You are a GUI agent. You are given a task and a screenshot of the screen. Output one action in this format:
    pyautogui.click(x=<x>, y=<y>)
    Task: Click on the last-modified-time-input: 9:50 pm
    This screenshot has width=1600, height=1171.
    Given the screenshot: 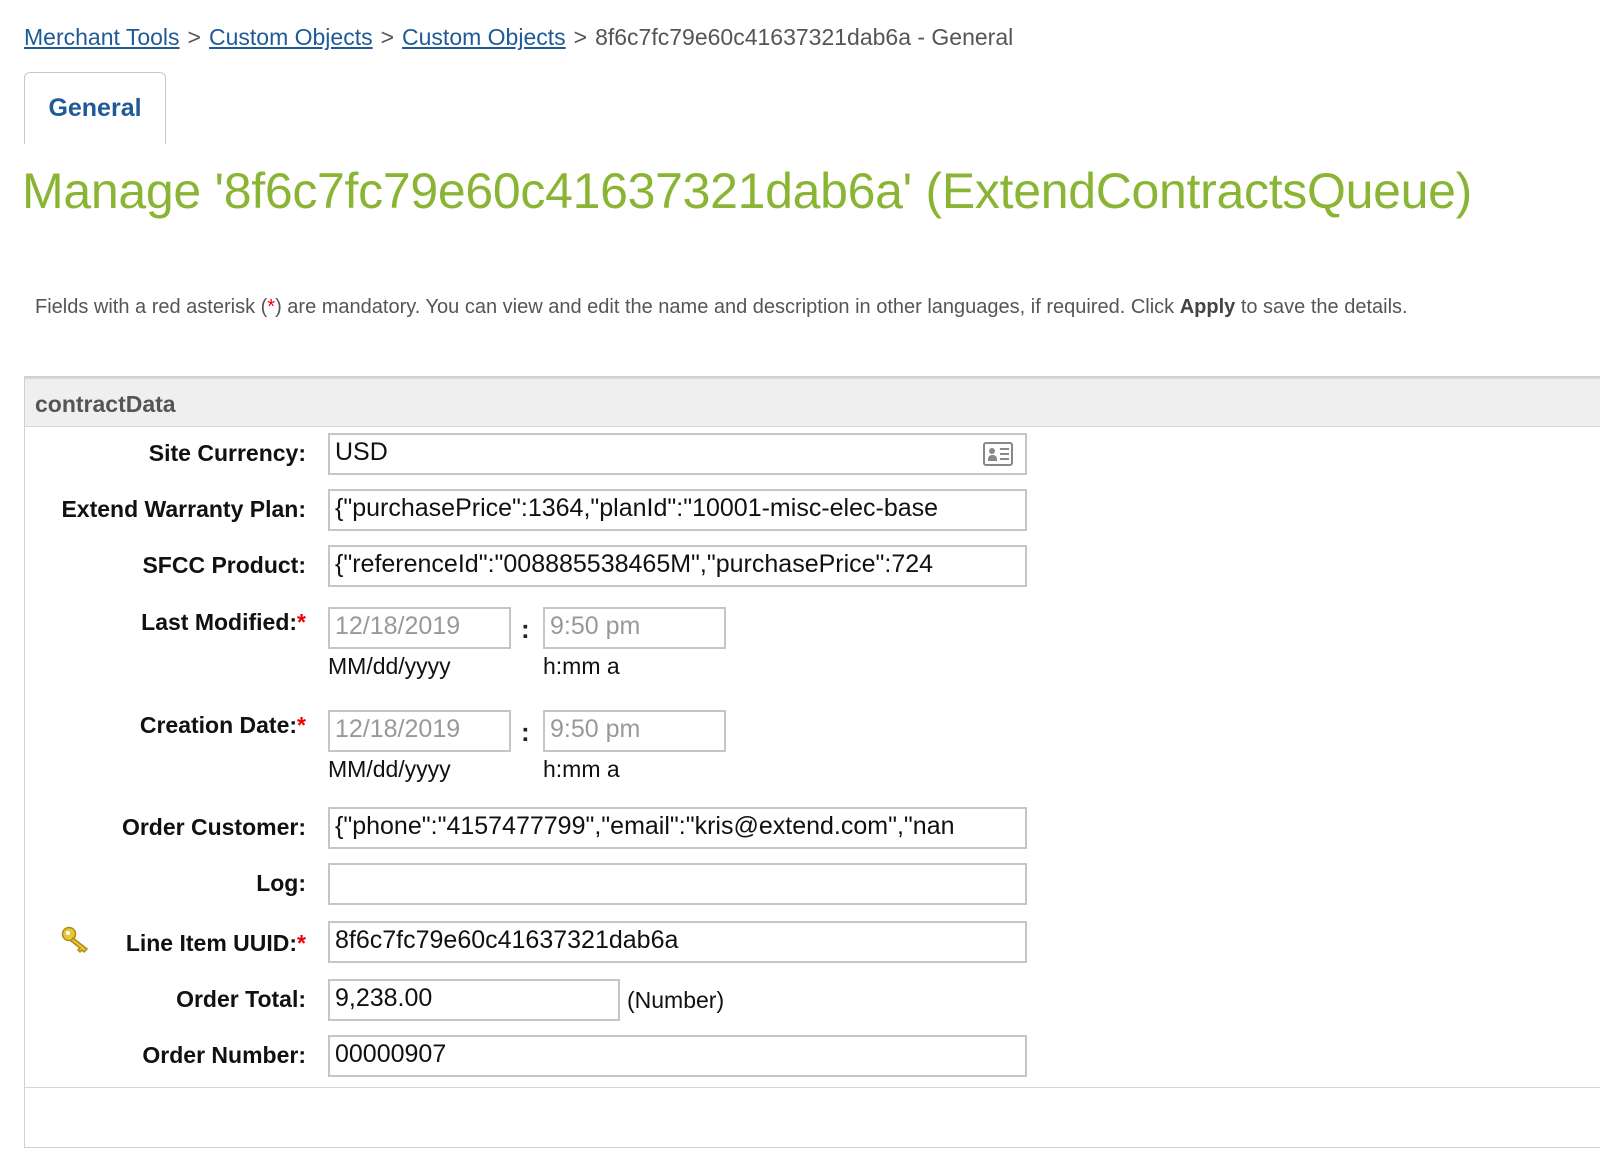 What is the action you would take?
    pyautogui.click(x=634, y=628)
    